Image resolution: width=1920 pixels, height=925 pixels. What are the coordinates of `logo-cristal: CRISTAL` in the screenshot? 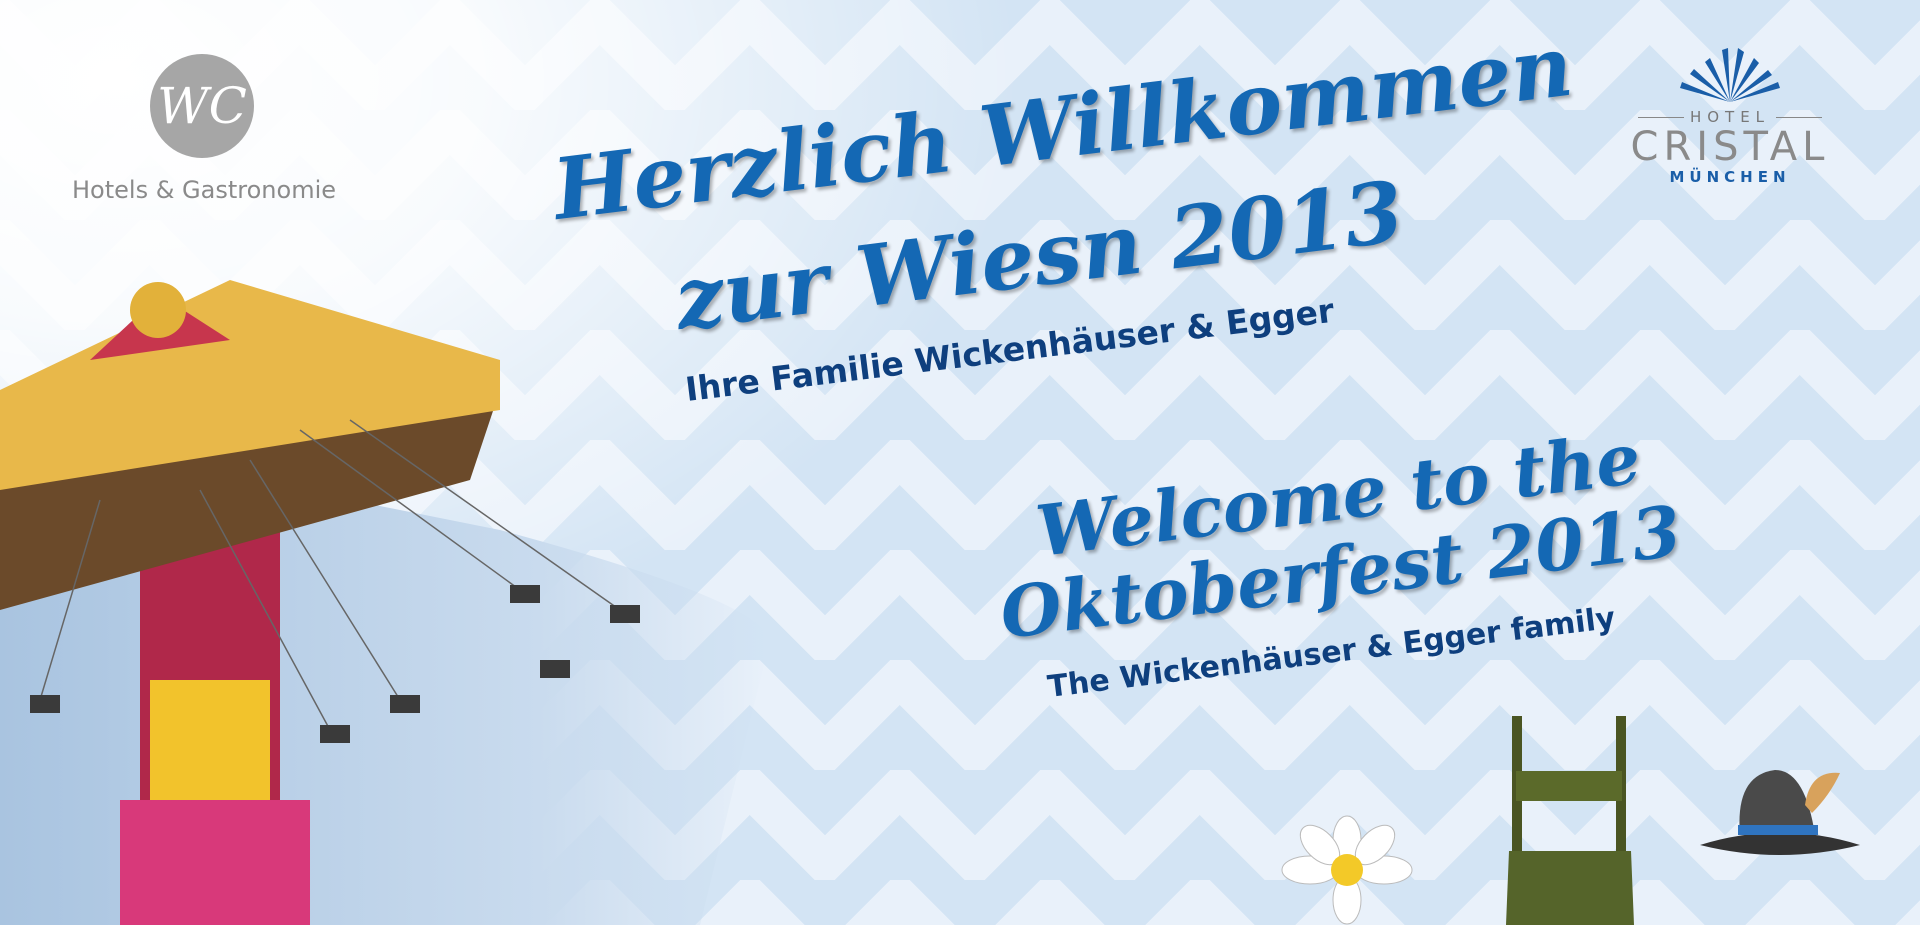 It's located at (1730, 147).